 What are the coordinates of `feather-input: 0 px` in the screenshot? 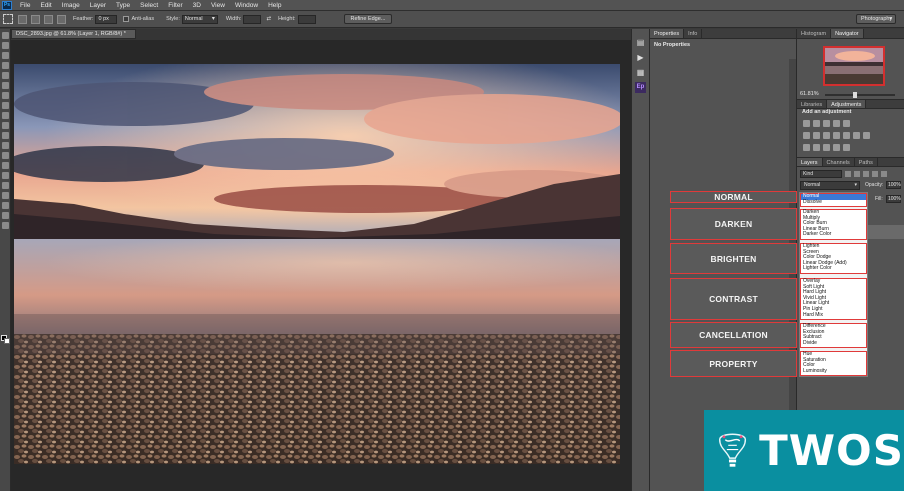 It's located at (106, 19).